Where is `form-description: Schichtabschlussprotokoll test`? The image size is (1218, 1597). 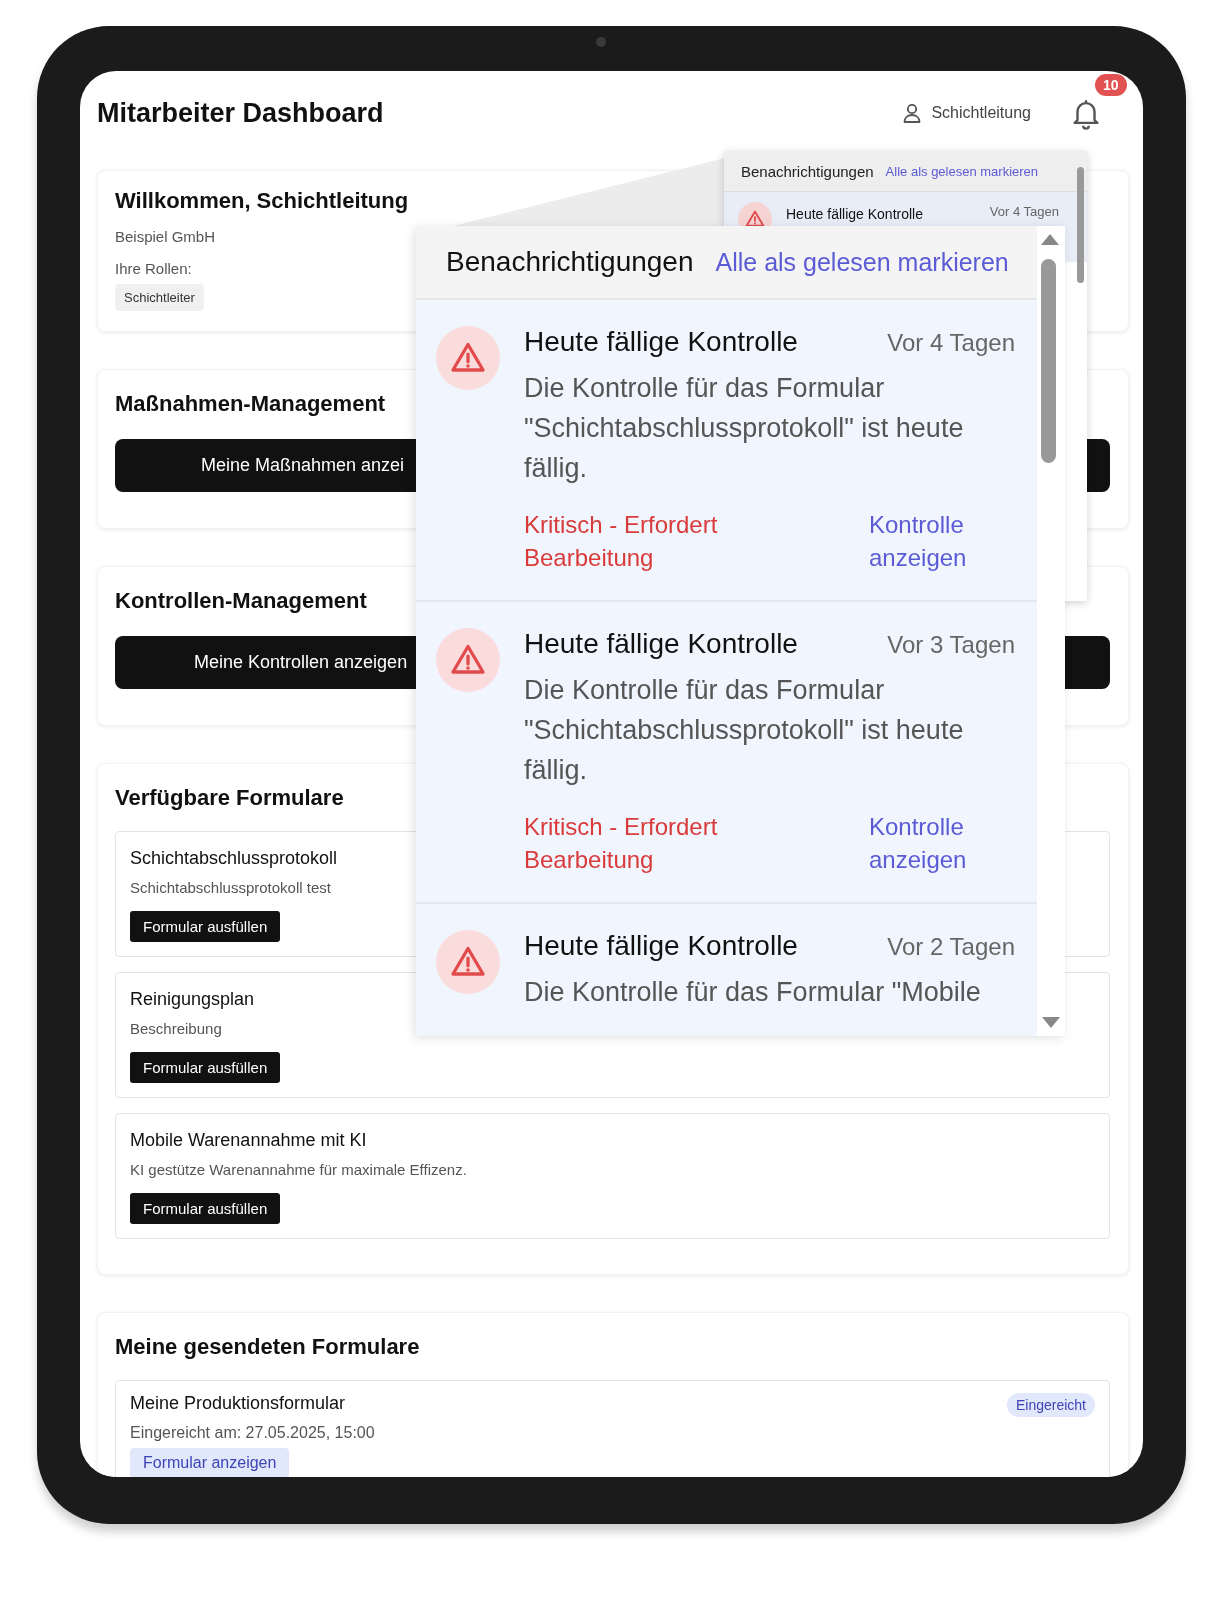
form-description: Schichtabschlussprotokoll test is located at coordinates (230, 887).